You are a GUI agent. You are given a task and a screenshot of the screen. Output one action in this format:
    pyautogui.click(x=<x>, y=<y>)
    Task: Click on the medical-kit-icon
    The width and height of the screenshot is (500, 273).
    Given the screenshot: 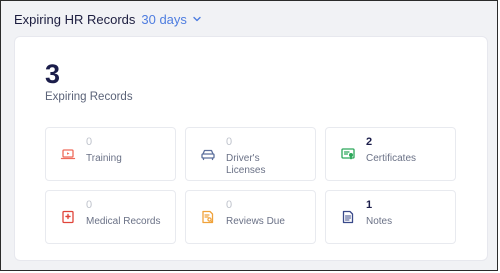 What is the action you would take?
    pyautogui.click(x=68, y=217)
    